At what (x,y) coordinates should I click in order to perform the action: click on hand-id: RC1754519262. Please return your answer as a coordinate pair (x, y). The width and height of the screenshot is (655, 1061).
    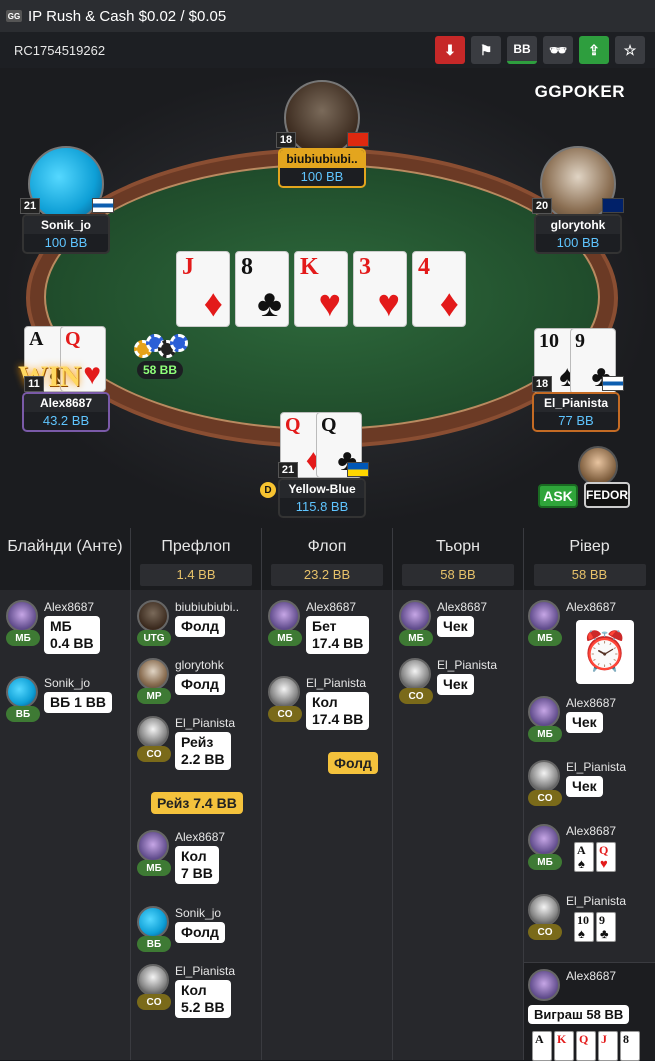
    Looking at the image, I should click on (60, 50).